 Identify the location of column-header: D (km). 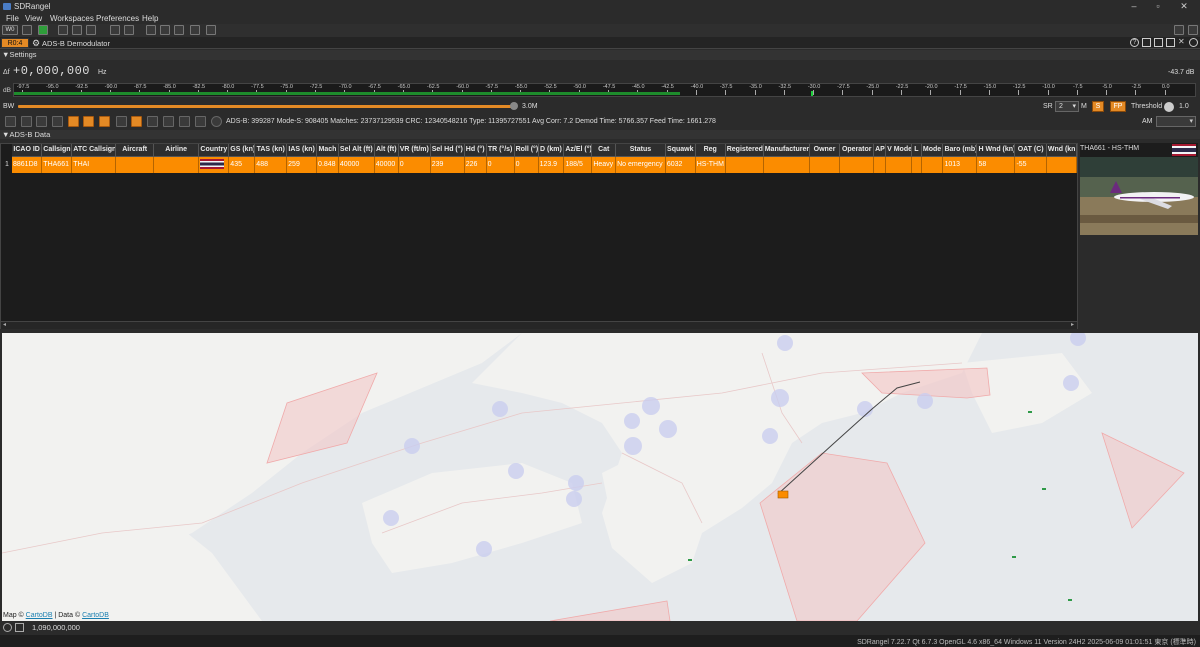
(551, 150).